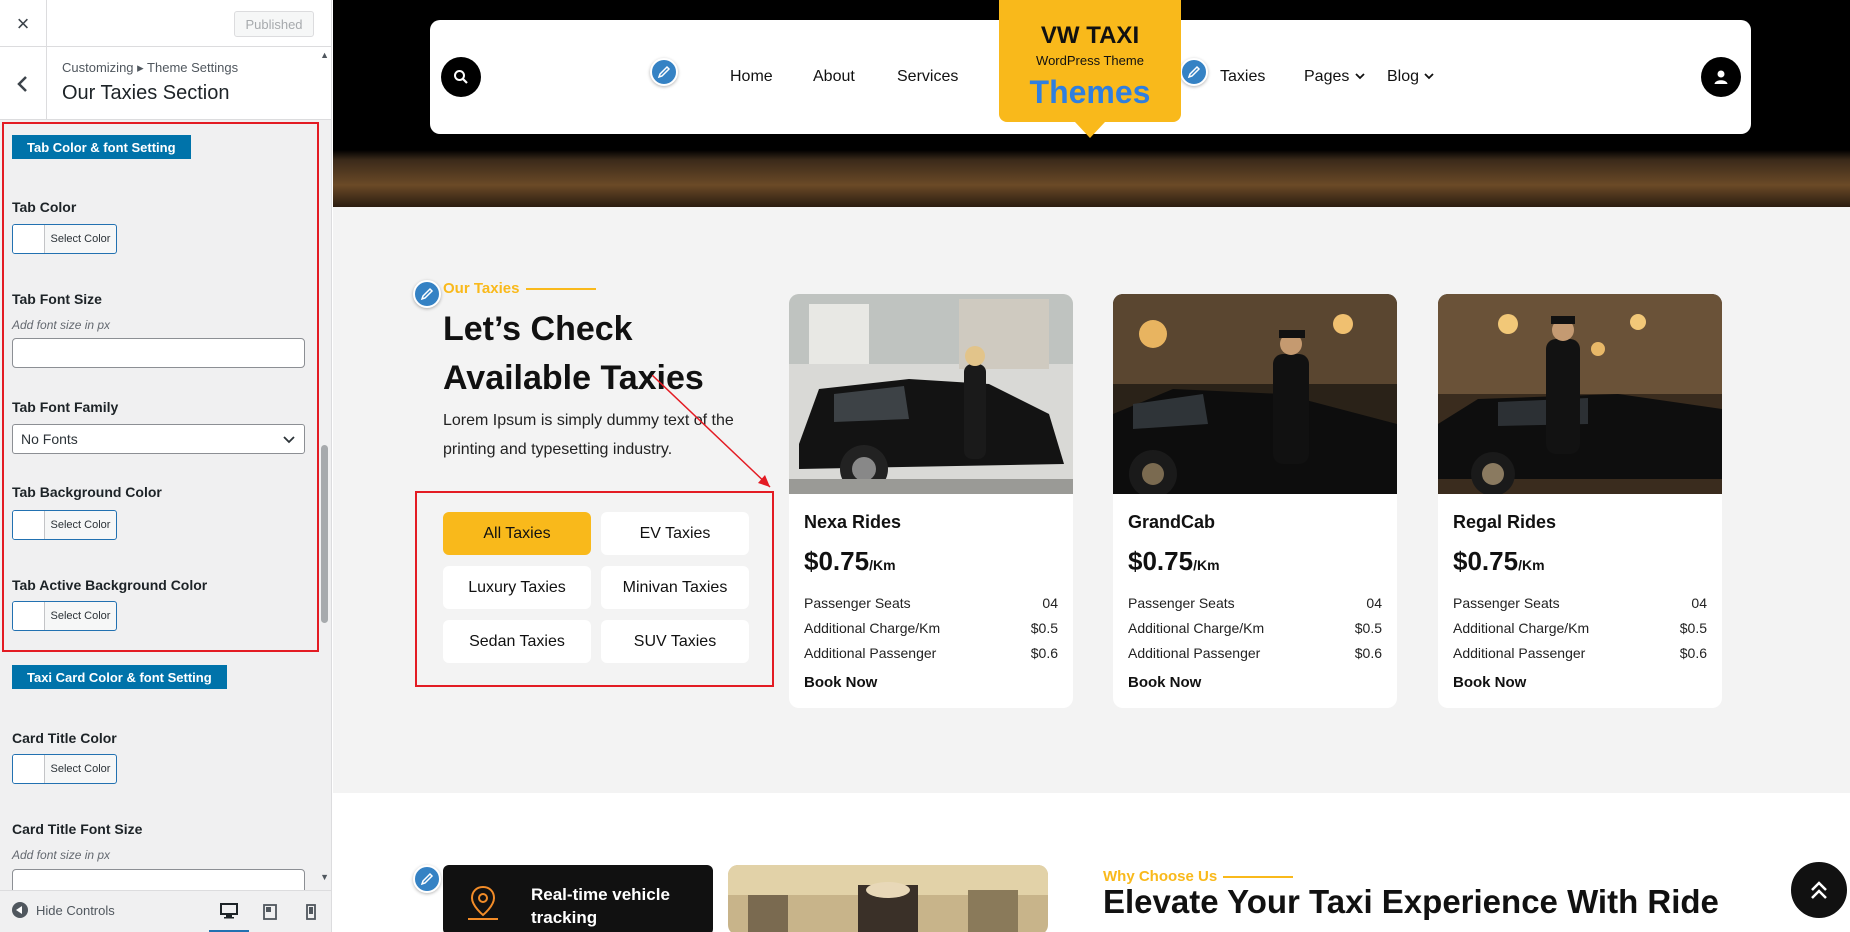  I want to click on nav-about: About, so click(834, 77).